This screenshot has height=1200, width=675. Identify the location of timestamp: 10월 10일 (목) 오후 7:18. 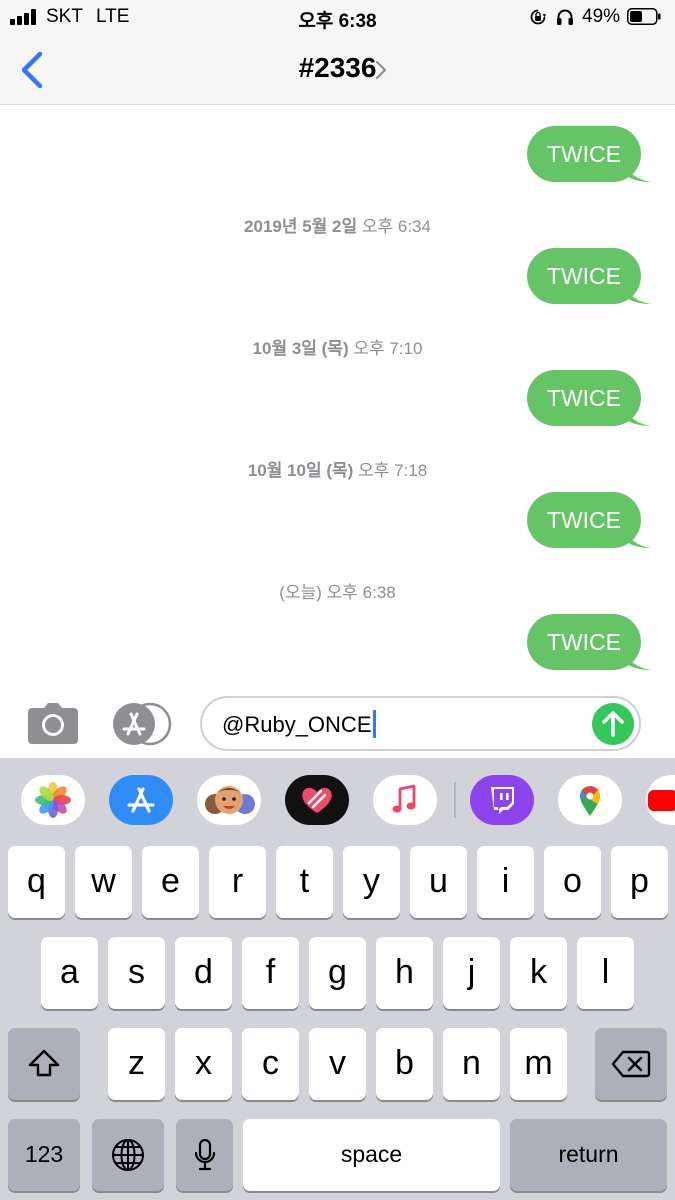
(337, 470).